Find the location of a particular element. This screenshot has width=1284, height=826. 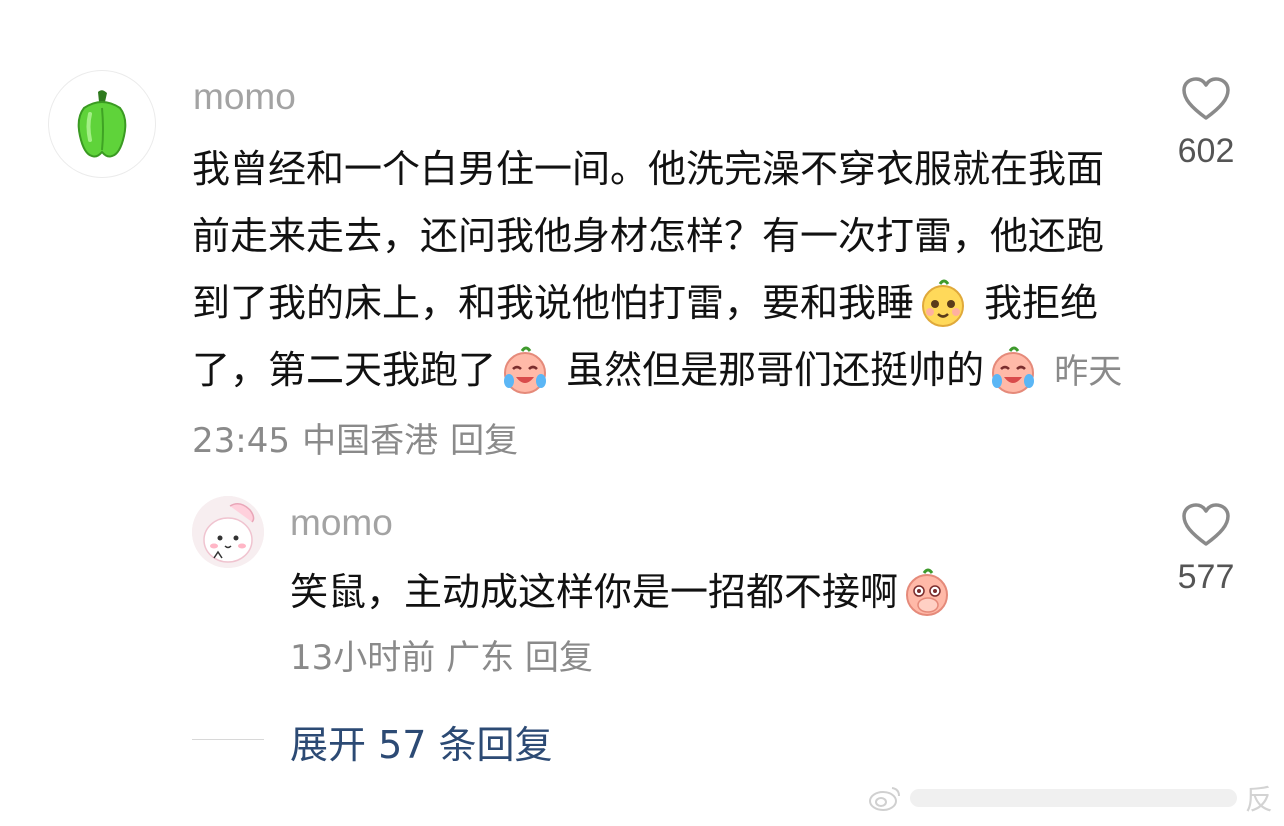

weibo-icon is located at coordinates (884, 799).